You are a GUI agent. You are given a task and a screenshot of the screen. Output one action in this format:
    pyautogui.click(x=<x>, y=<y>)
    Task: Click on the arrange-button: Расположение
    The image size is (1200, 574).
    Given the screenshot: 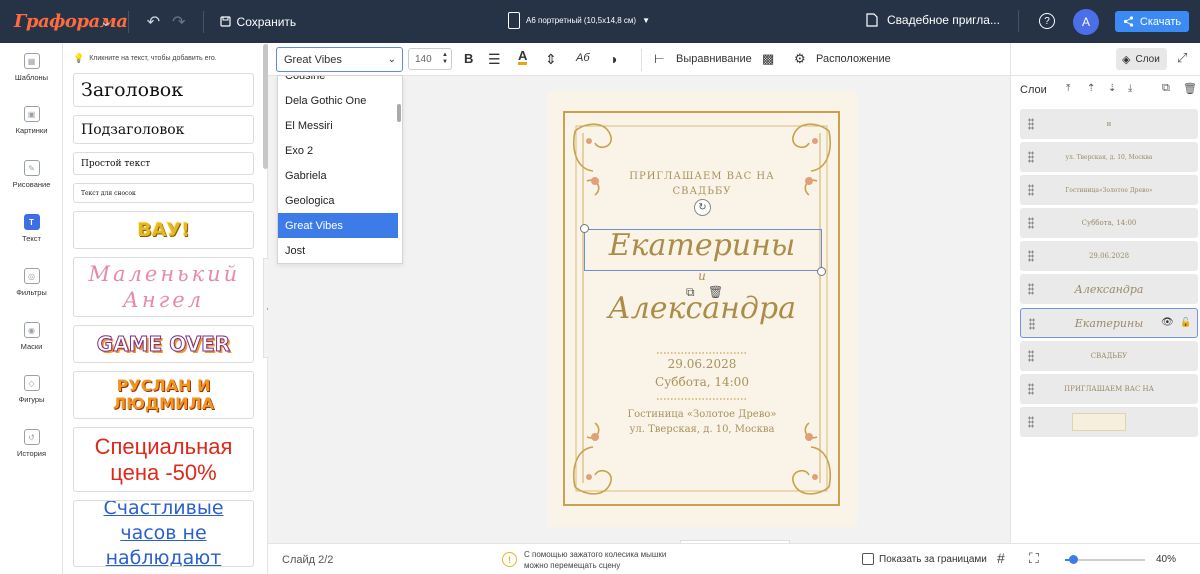 What is the action you would take?
    pyautogui.click(x=853, y=59)
    